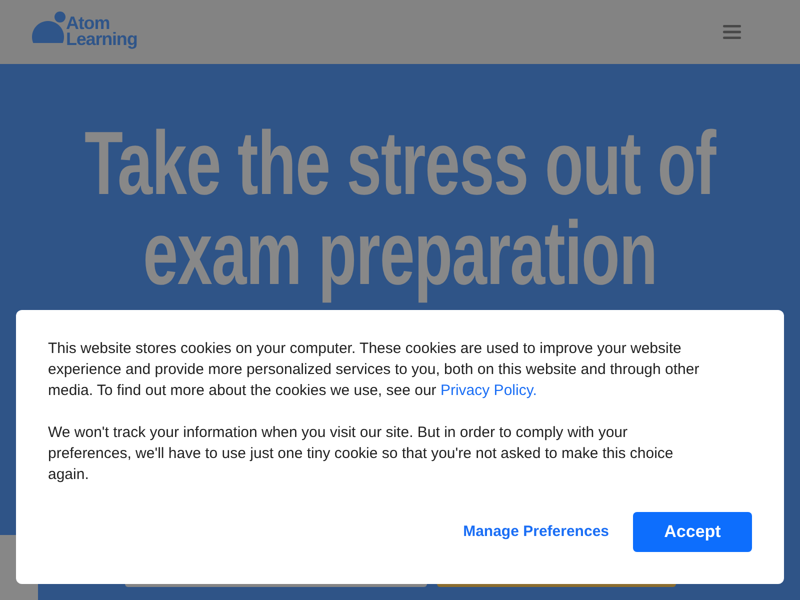 Image resolution: width=800 pixels, height=600 pixels. I want to click on accept-button: Accept, so click(692, 532).